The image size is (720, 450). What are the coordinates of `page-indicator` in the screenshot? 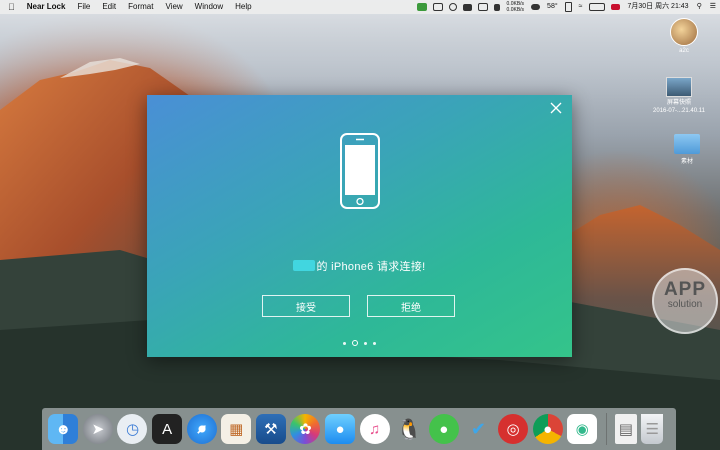 It's located at (359, 343).